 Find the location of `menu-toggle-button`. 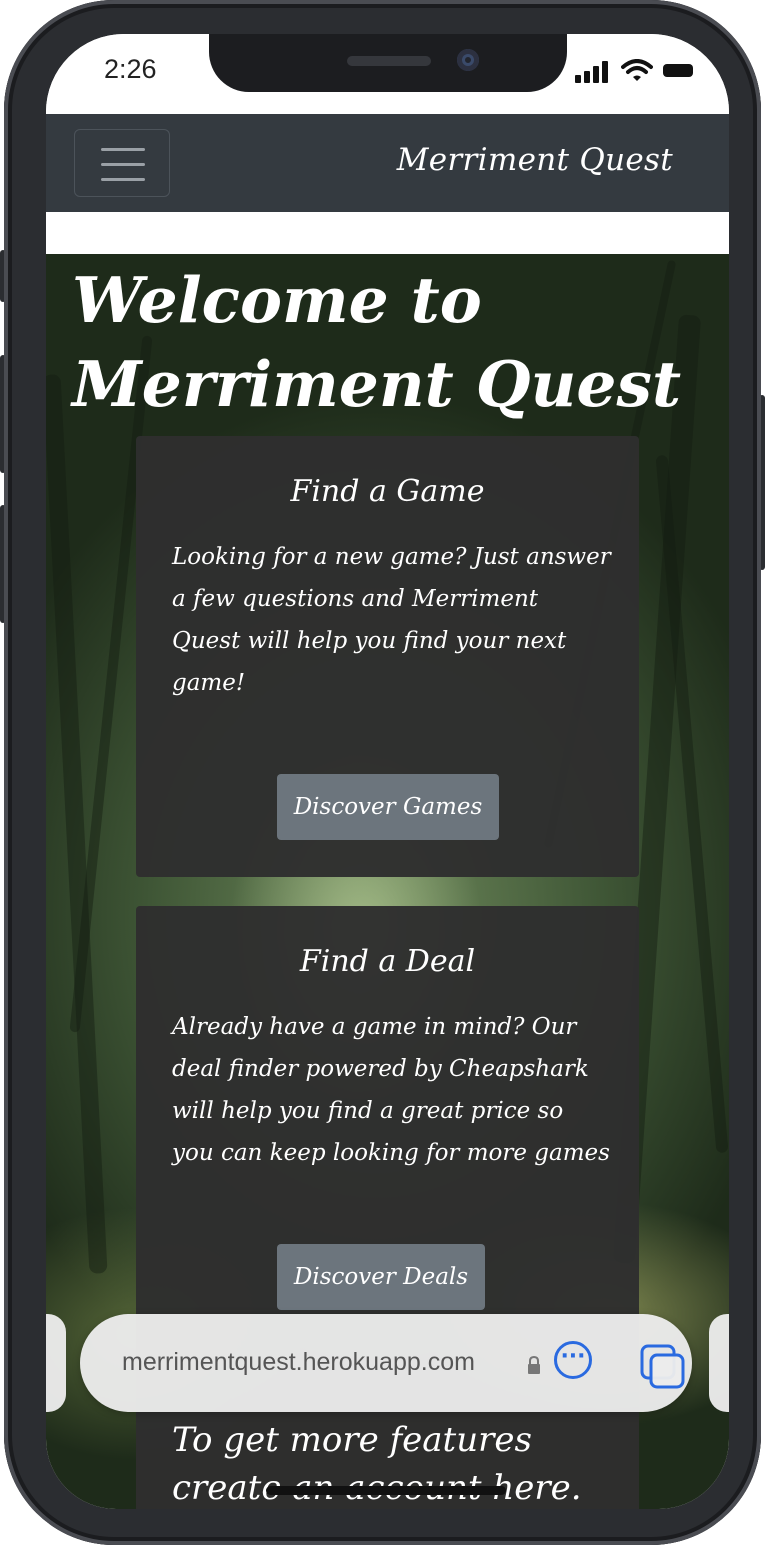

menu-toggle-button is located at coordinates (122, 163).